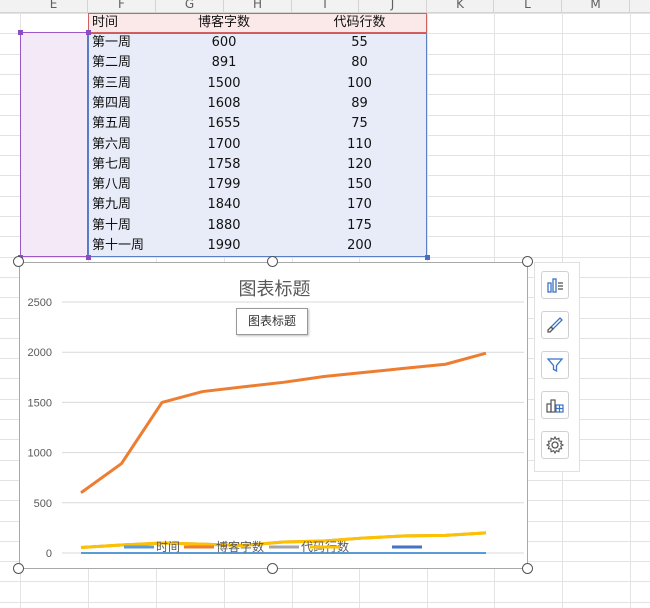  I want to click on y-tick-label: 0, so click(49, 554).